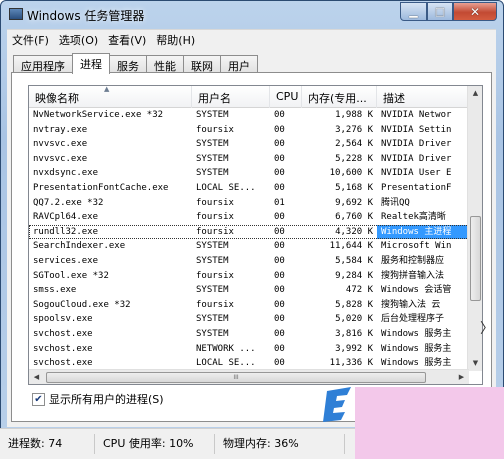  I want to click on cell-mem: 10,600 K, so click(351, 173).